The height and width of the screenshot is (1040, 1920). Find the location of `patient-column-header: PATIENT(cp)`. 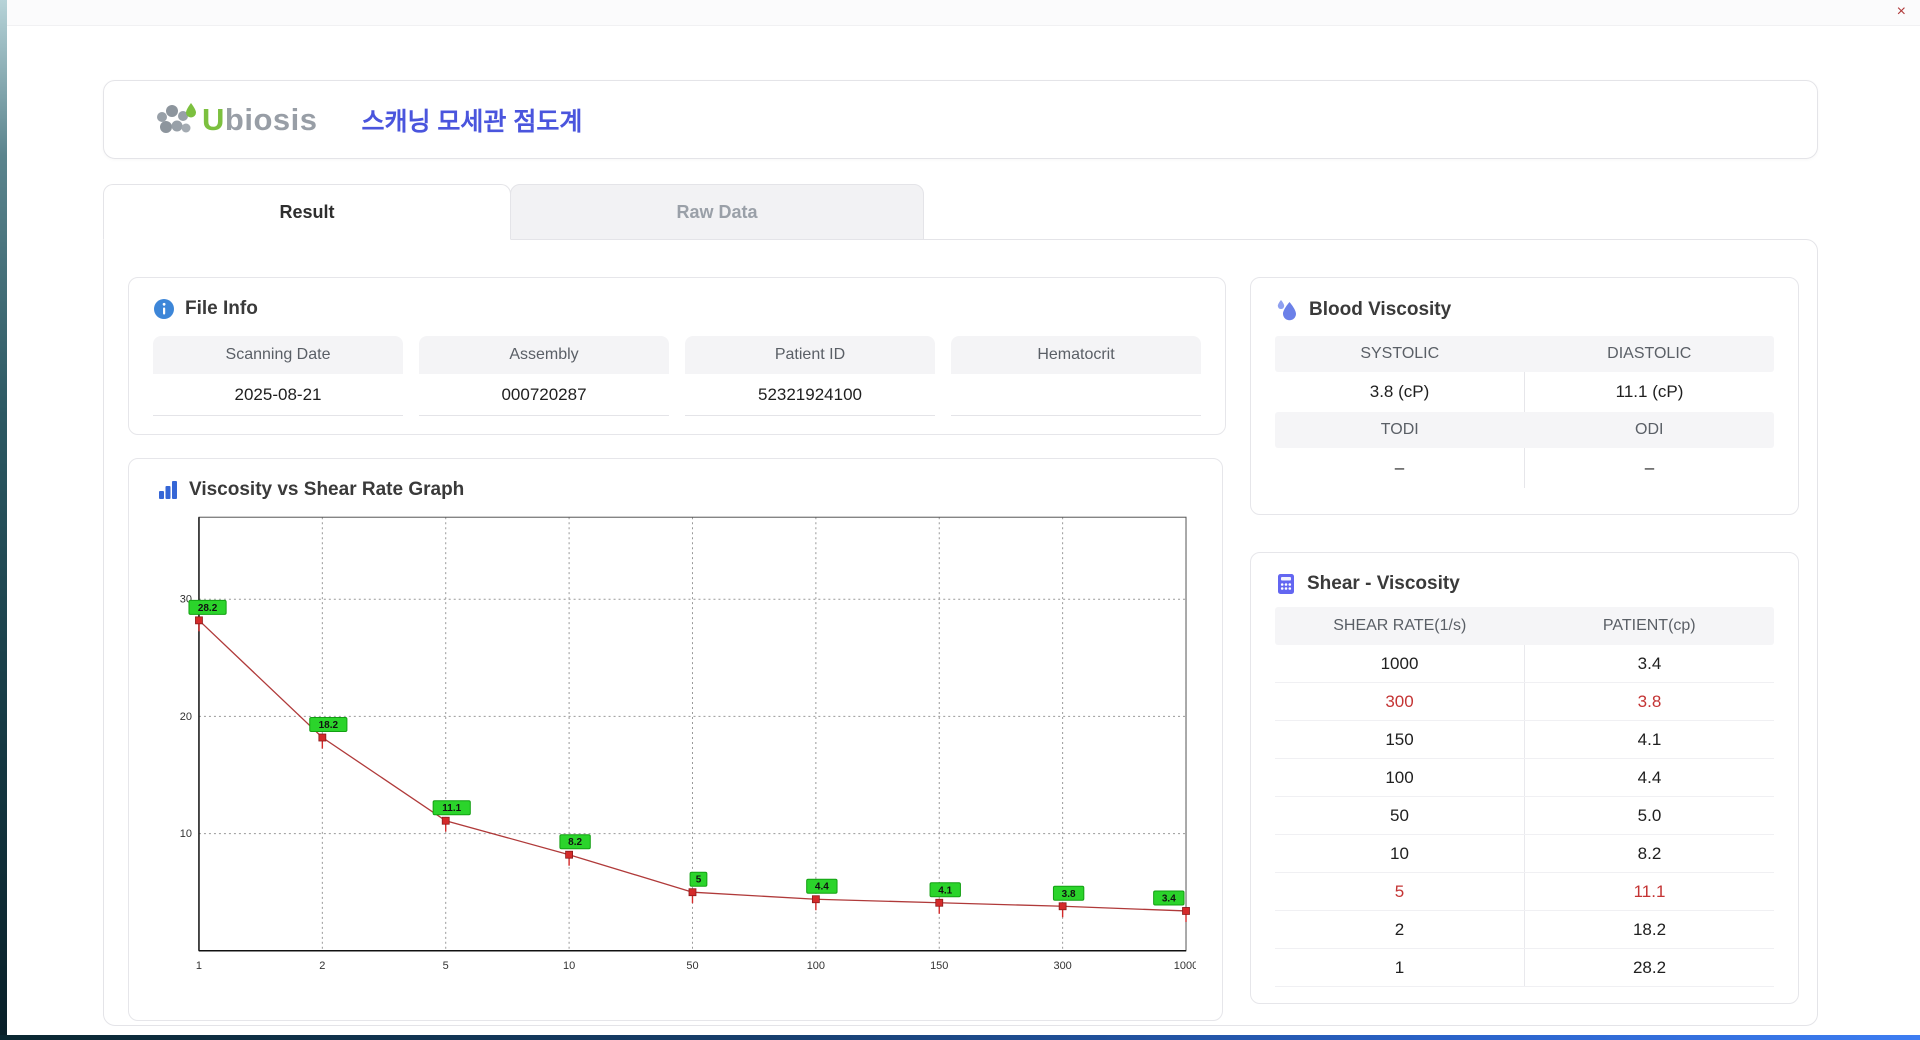

patient-column-header: PATIENT(cp) is located at coordinates (1649, 625).